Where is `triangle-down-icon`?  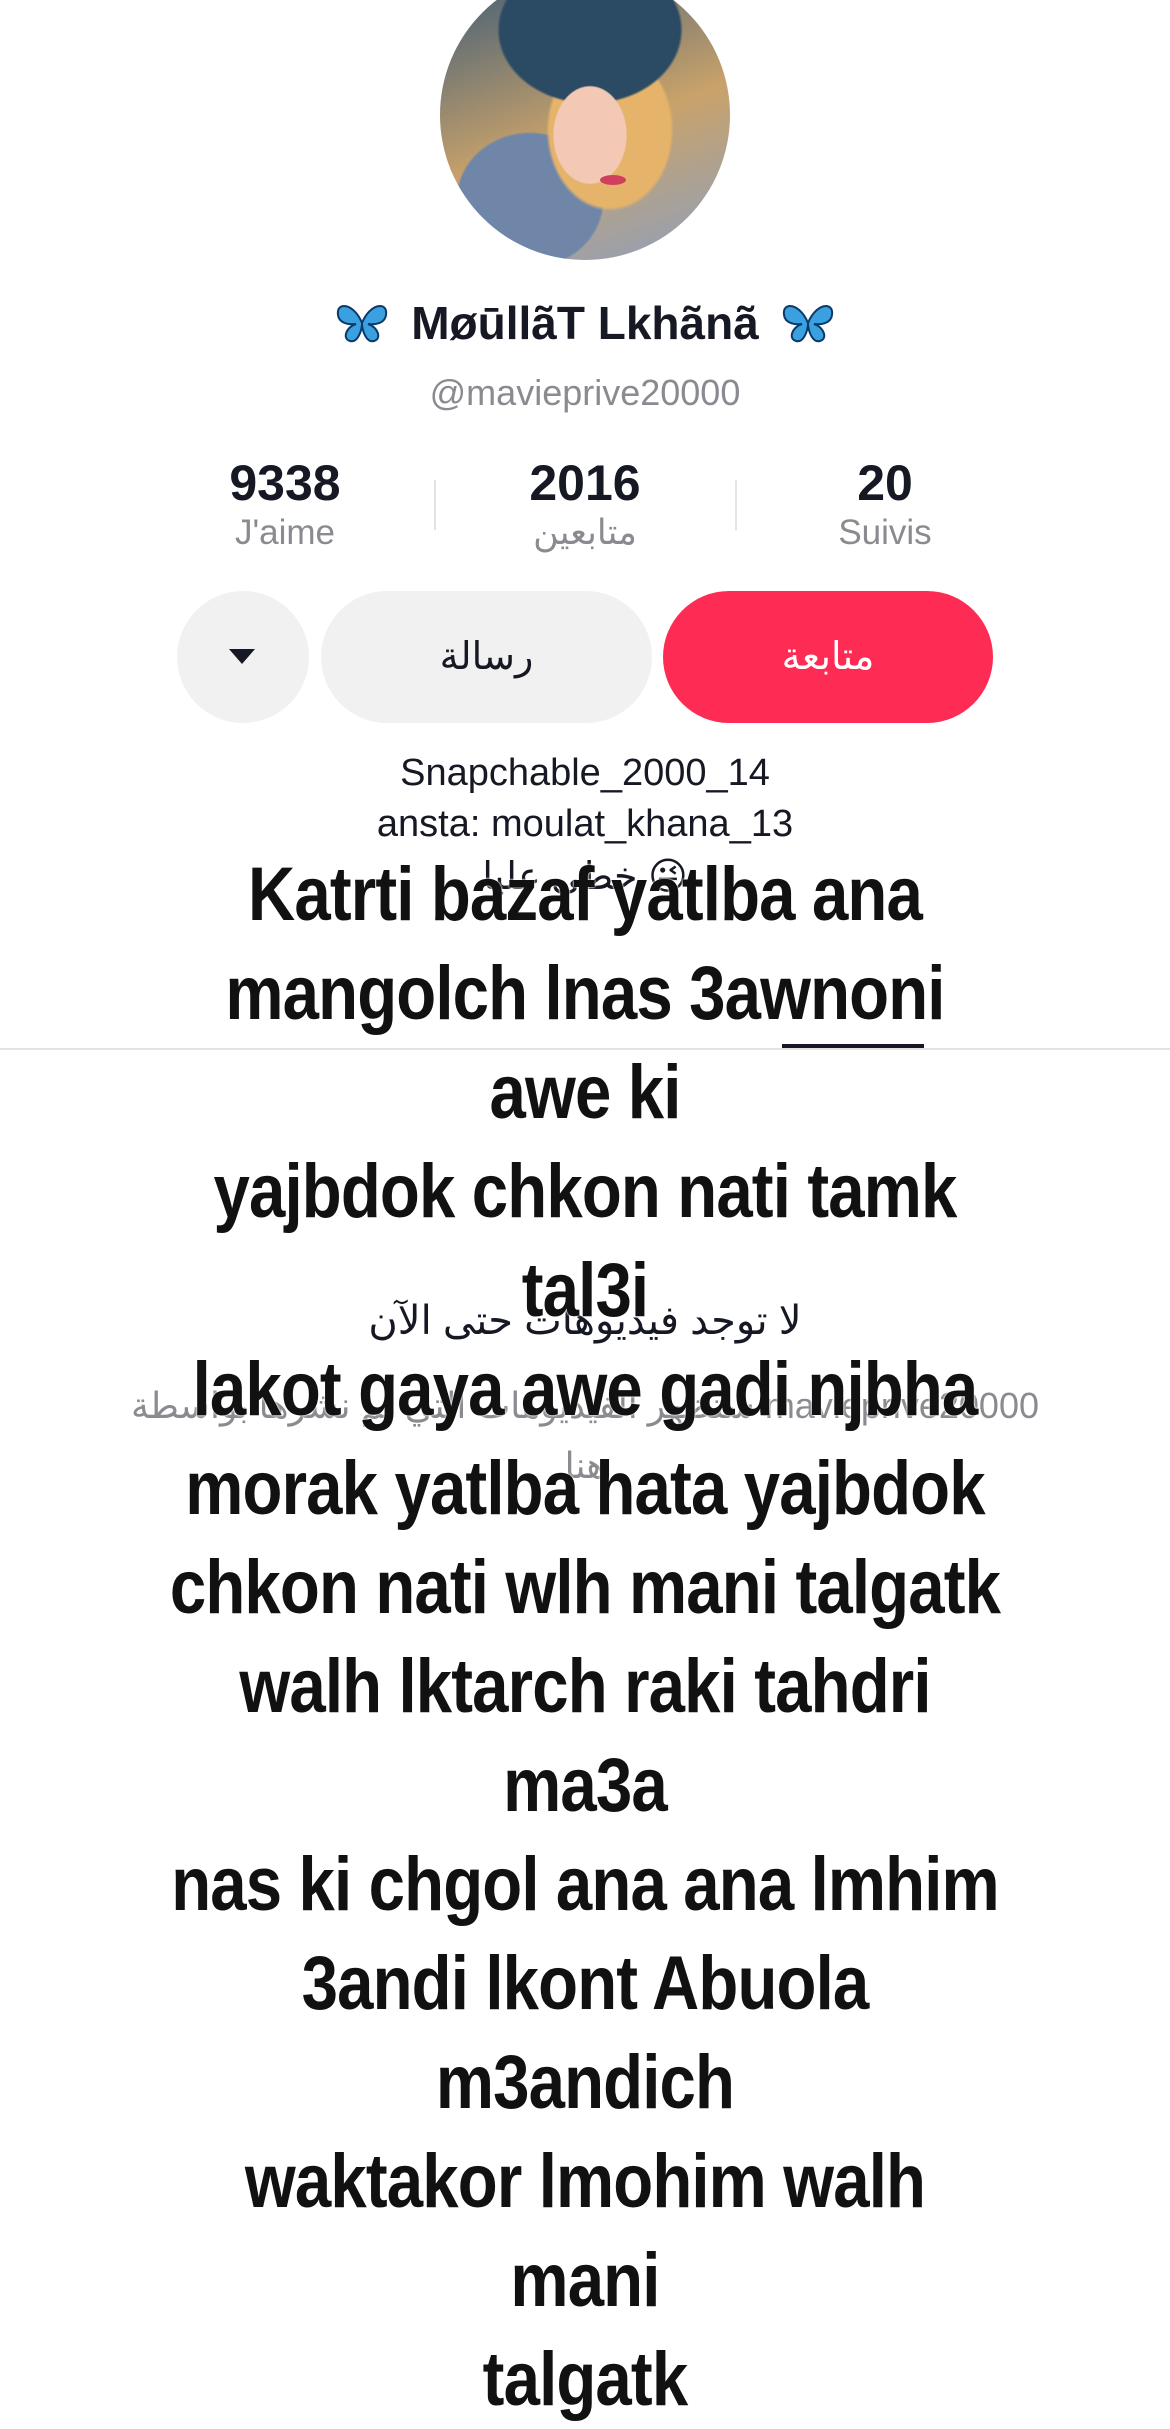 triangle-down-icon is located at coordinates (242, 656).